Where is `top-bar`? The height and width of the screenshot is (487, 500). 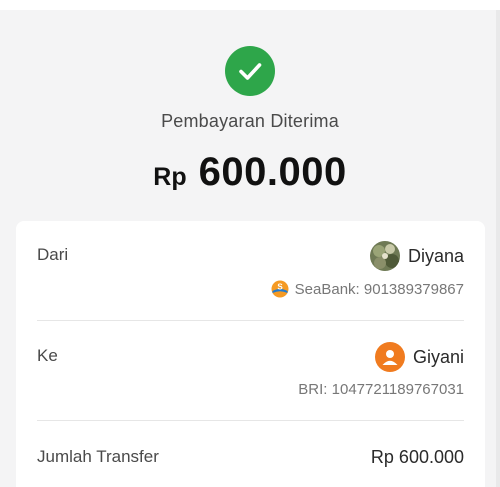 top-bar is located at coordinates (250, 5).